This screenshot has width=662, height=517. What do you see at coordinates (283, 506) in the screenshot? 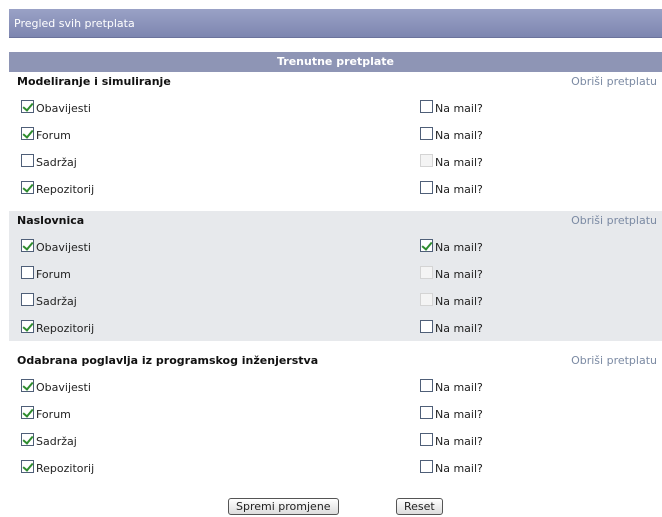
I see `save-changes-button: Spremi promjene` at bounding box center [283, 506].